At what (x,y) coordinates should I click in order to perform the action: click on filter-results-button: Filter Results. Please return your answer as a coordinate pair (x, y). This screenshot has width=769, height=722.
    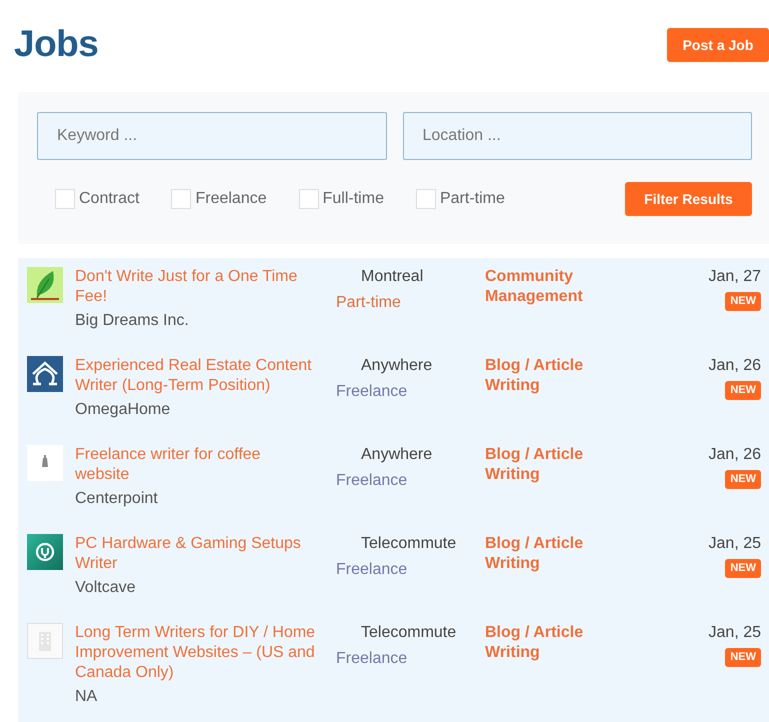
    Looking at the image, I should click on (688, 199).